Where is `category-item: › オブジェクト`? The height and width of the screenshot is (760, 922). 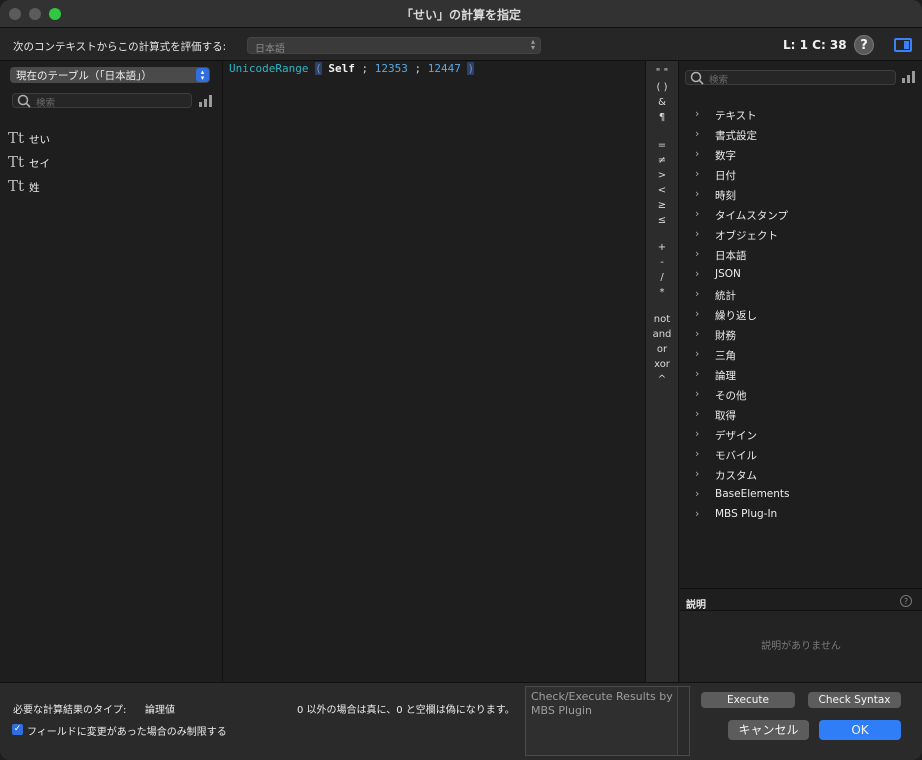 category-item: › オブジェクト is located at coordinates (800, 235).